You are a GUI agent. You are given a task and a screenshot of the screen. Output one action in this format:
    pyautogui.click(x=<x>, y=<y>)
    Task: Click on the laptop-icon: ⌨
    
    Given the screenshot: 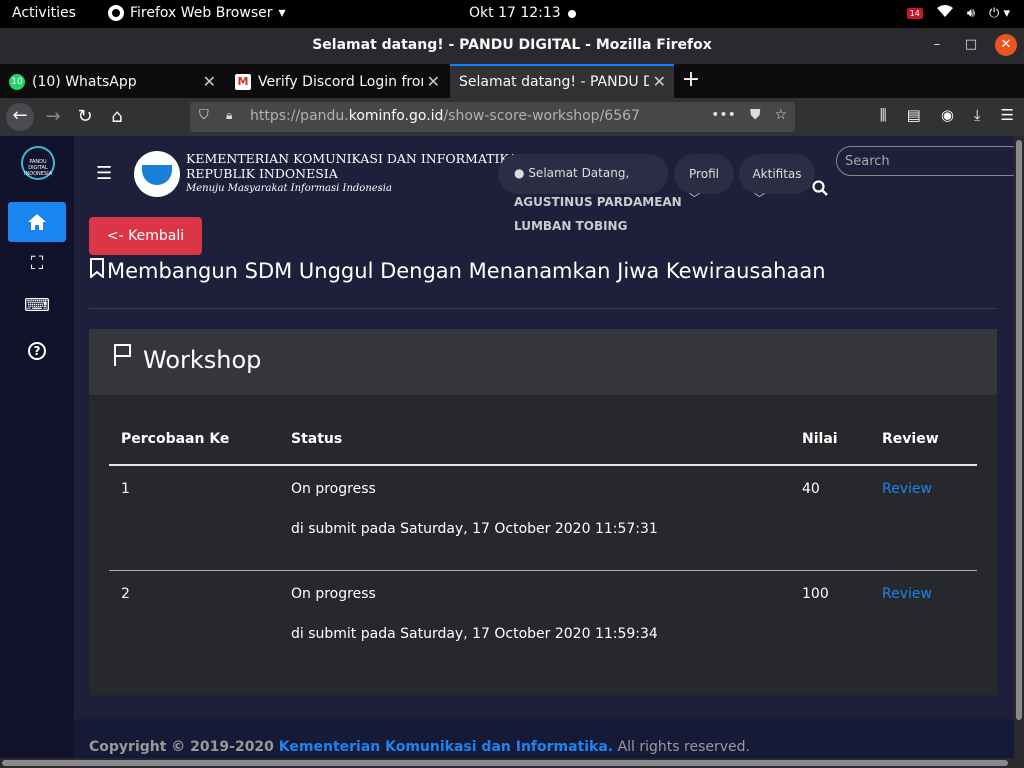 What is the action you would take?
    pyautogui.click(x=37, y=305)
    